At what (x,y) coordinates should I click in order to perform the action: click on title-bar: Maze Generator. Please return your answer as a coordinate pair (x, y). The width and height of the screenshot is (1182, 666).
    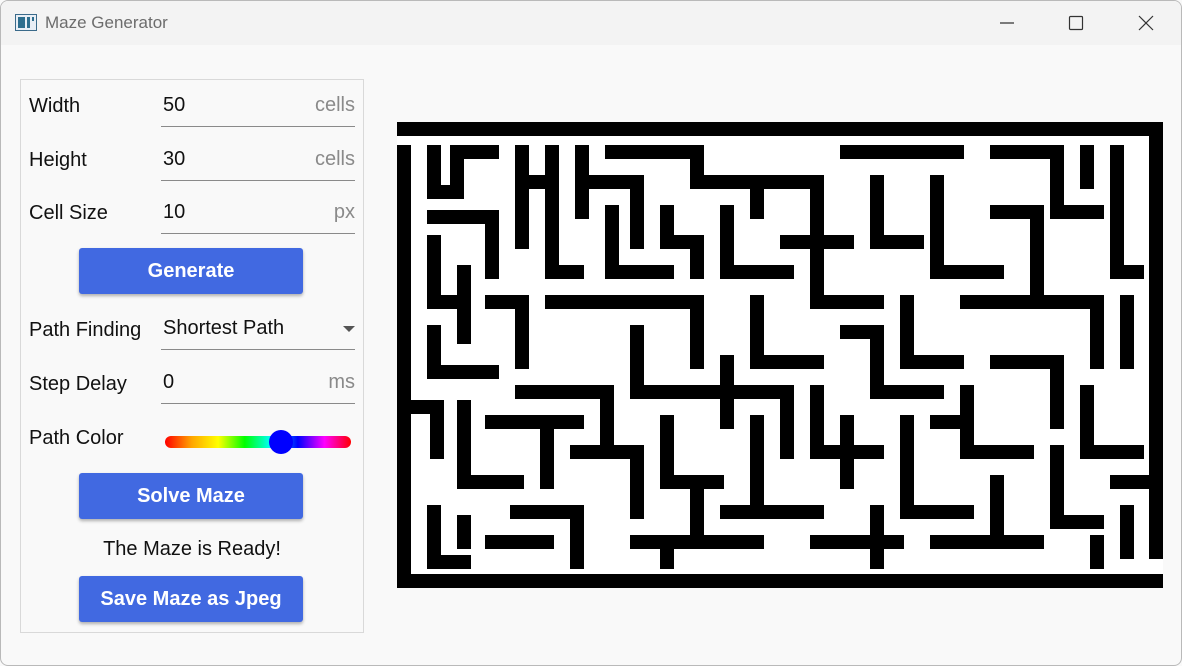
    Looking at the image, I should click on (591, 23).